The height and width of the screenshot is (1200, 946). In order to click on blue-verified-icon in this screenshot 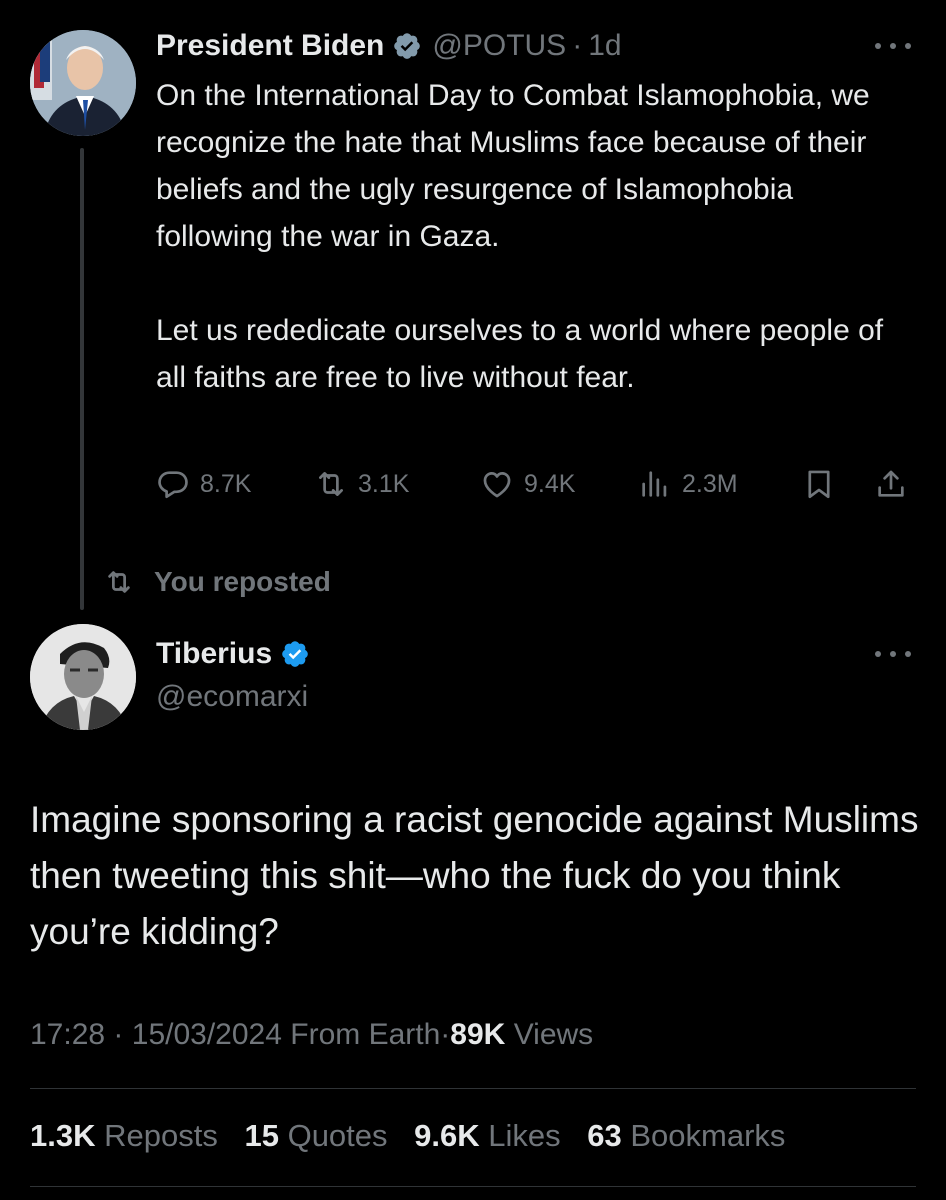, I will do `click(295, 654)`.